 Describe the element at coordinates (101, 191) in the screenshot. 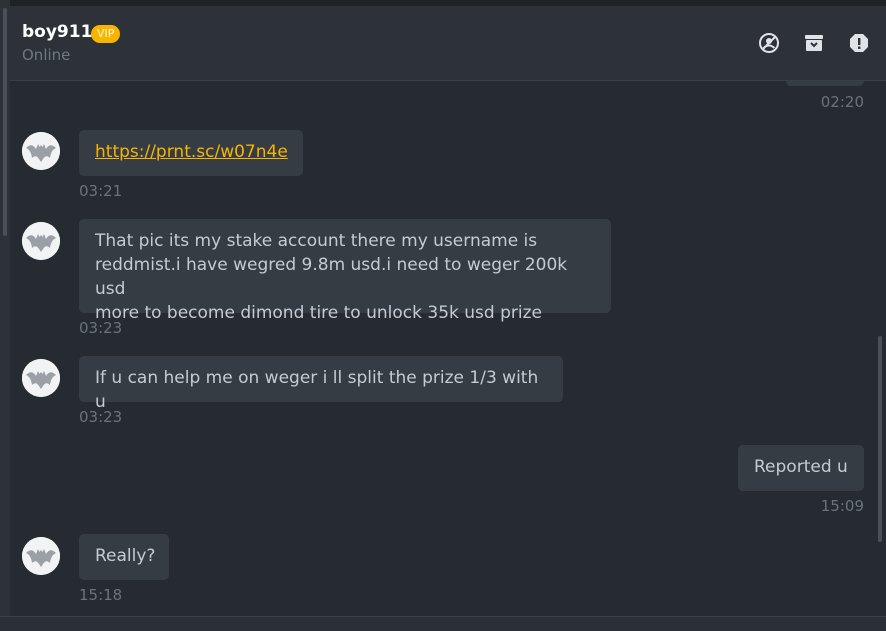

I see `message-time: 03:21` at that location.